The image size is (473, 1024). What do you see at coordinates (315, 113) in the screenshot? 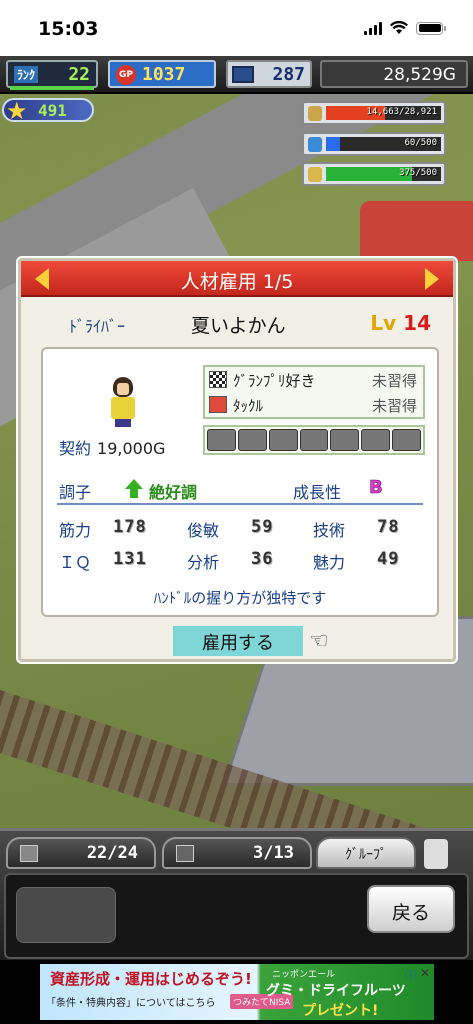
I see `barrel-icon` at bounding box center [315, 113].